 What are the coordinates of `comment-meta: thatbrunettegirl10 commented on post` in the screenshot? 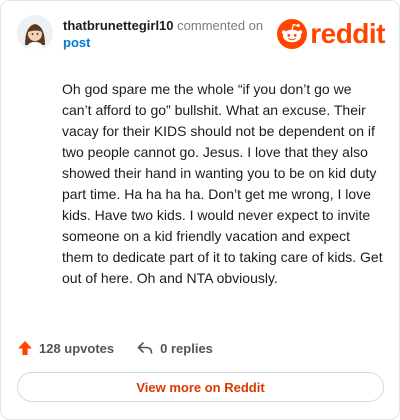 It's located at (173, 34).